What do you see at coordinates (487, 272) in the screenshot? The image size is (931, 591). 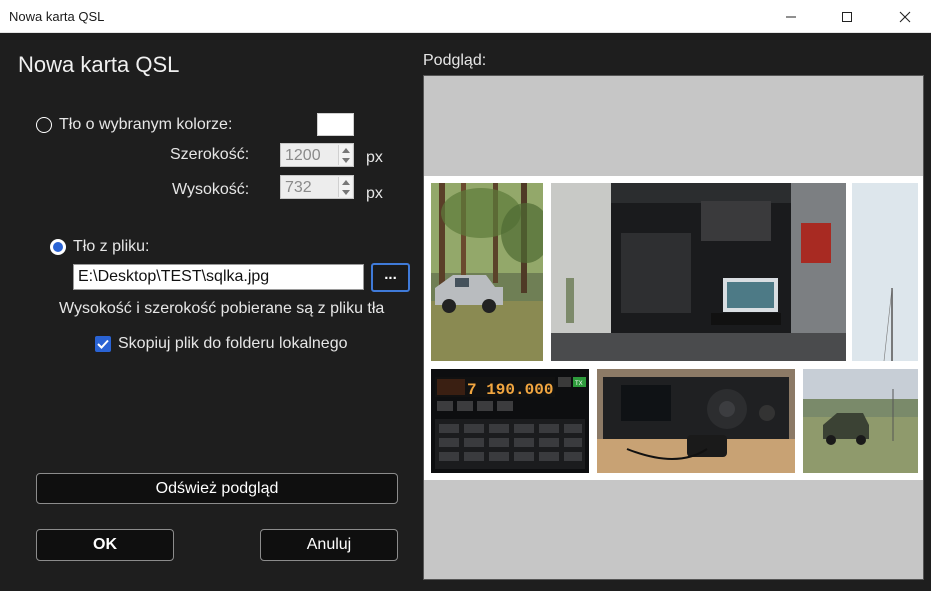 I see `photo-truck-forest` at bounding box center [487, 272].